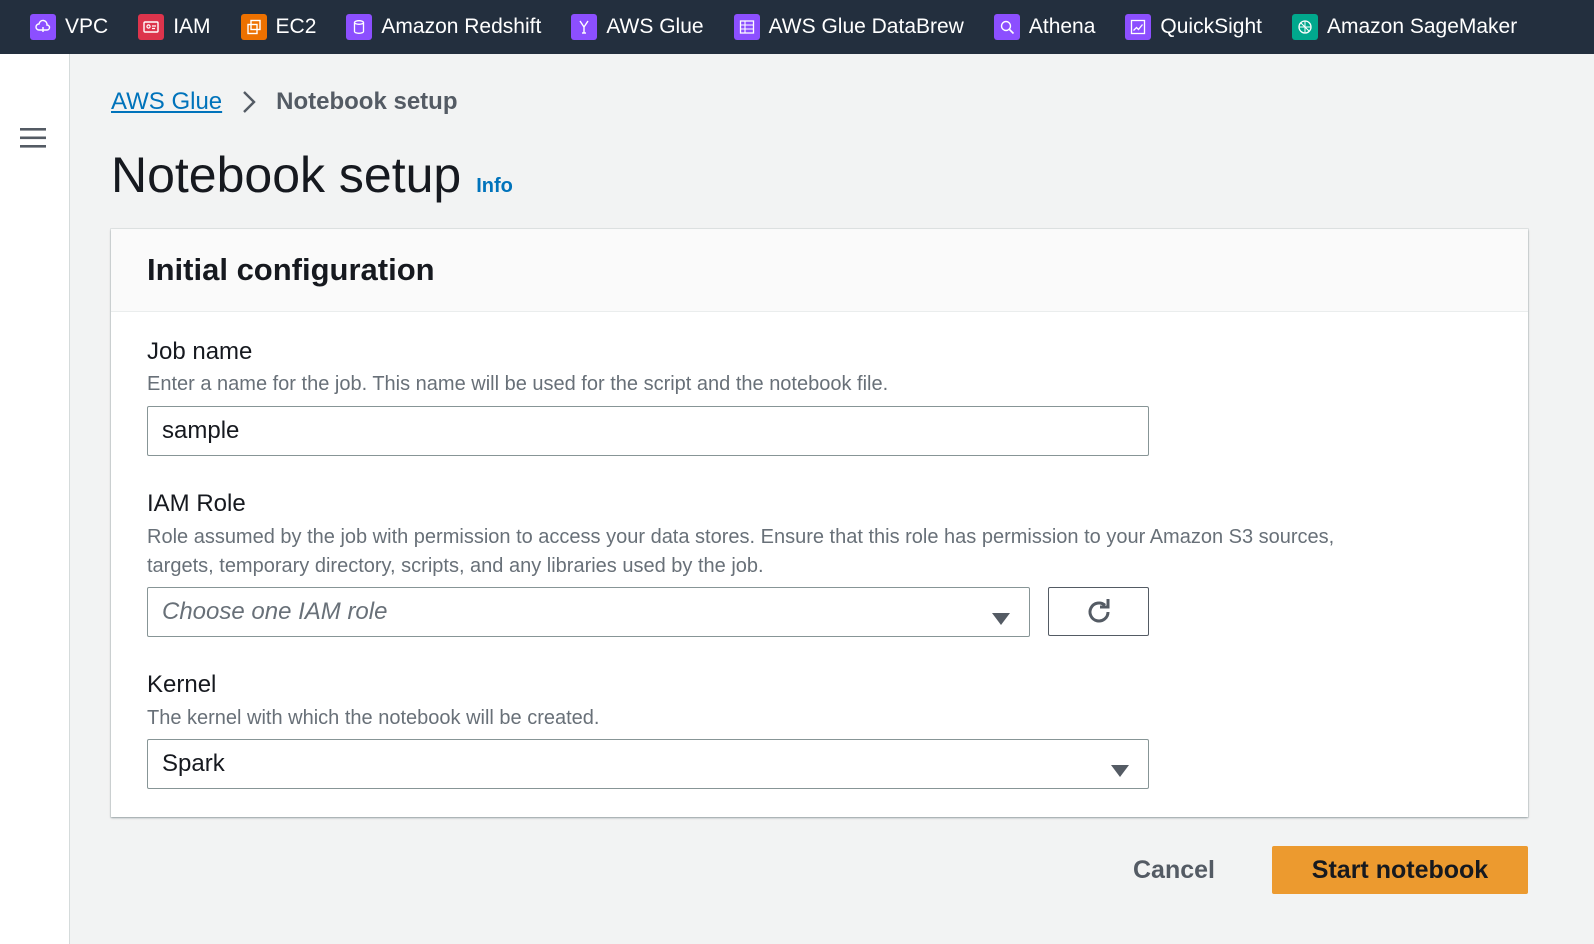  What do you see at coordinates (494, 186) in the screenshot?
I see `info-link: Info` at bounding box center [494, 186].